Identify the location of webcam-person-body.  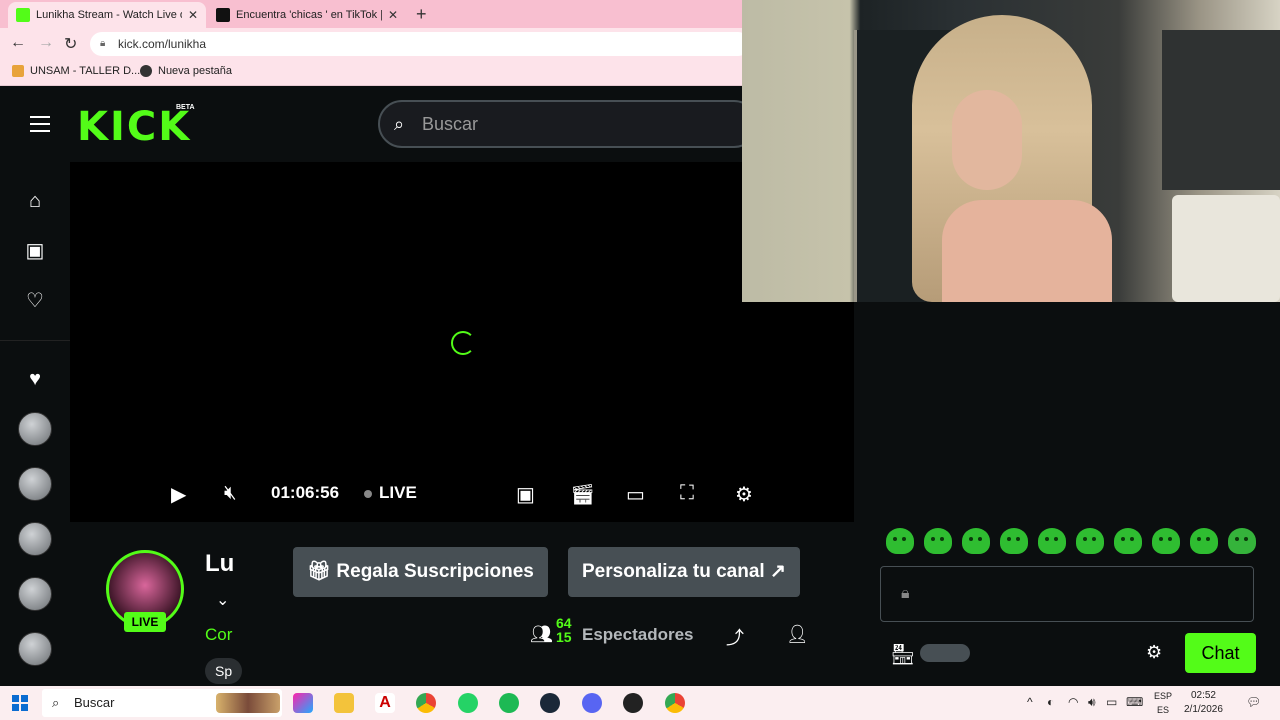
(1027, 251).